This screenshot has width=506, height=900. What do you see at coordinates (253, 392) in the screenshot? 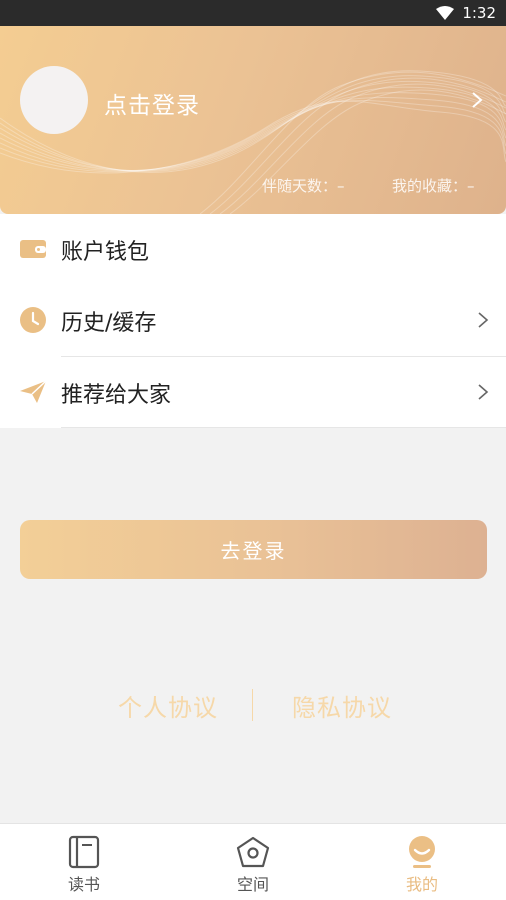
I see `menu-item-recommend: 推荐给大家` at bounding box center [253, 392].